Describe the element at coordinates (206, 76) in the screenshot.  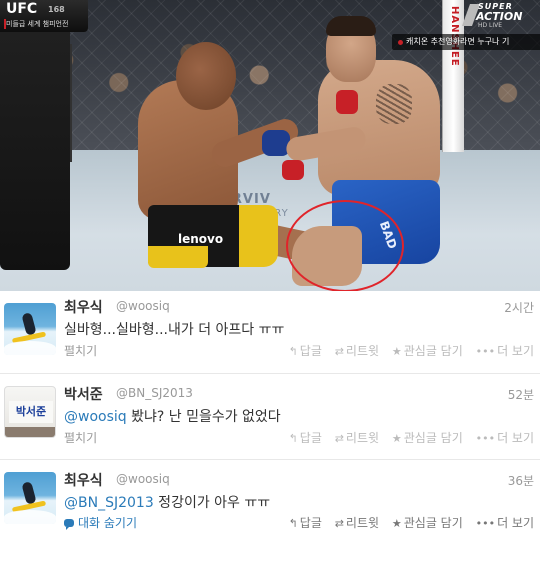
I see `fighter-a-head` at that location.